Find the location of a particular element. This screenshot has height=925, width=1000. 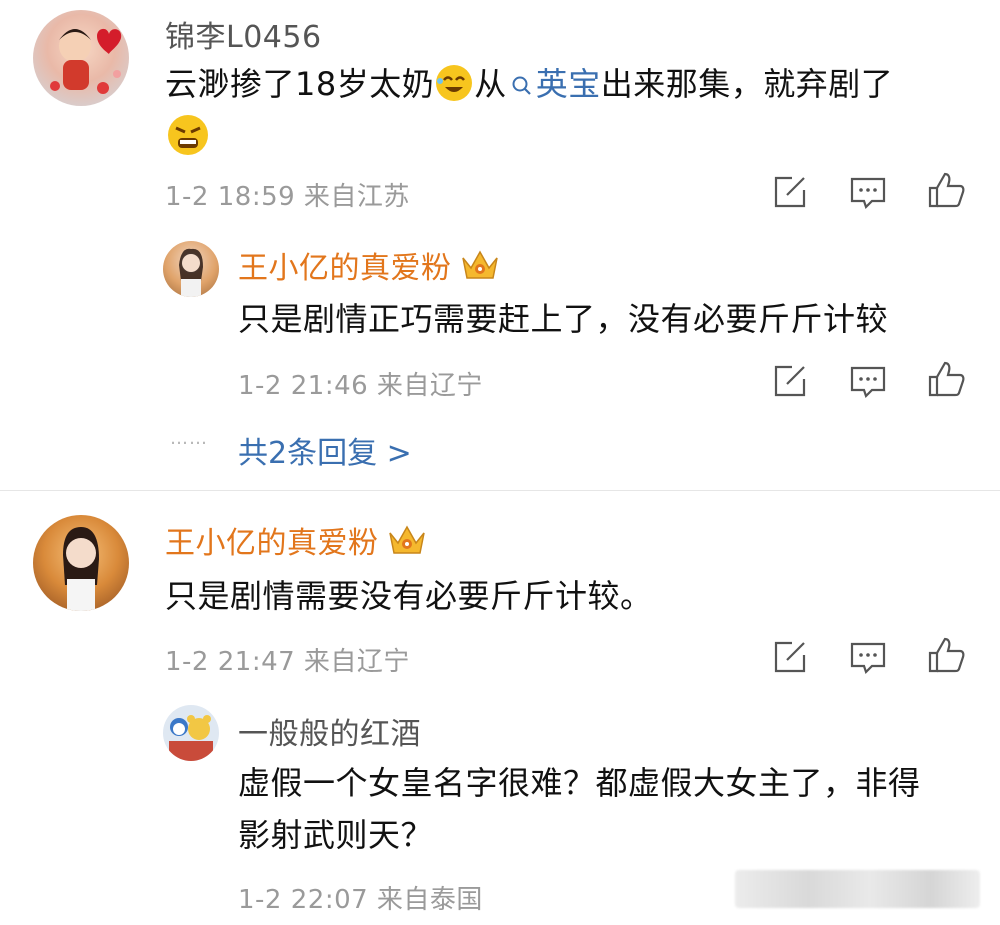

blurred-action-bar is located at coordinates (857, 889).